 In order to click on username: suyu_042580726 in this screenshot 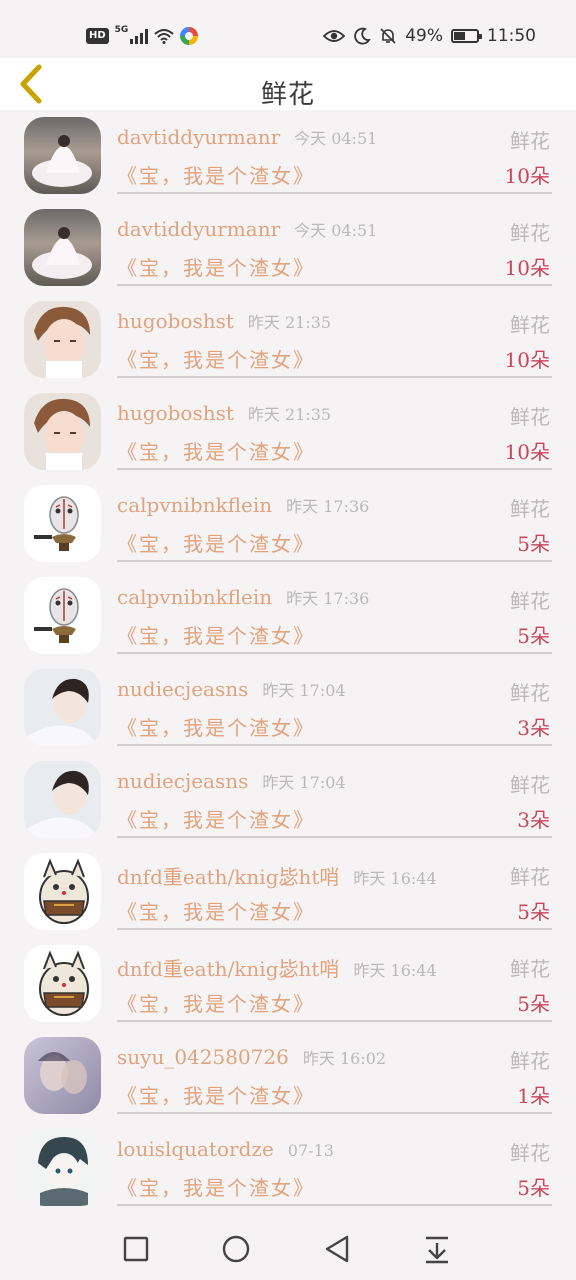, I will do `click(203, 1057)`.